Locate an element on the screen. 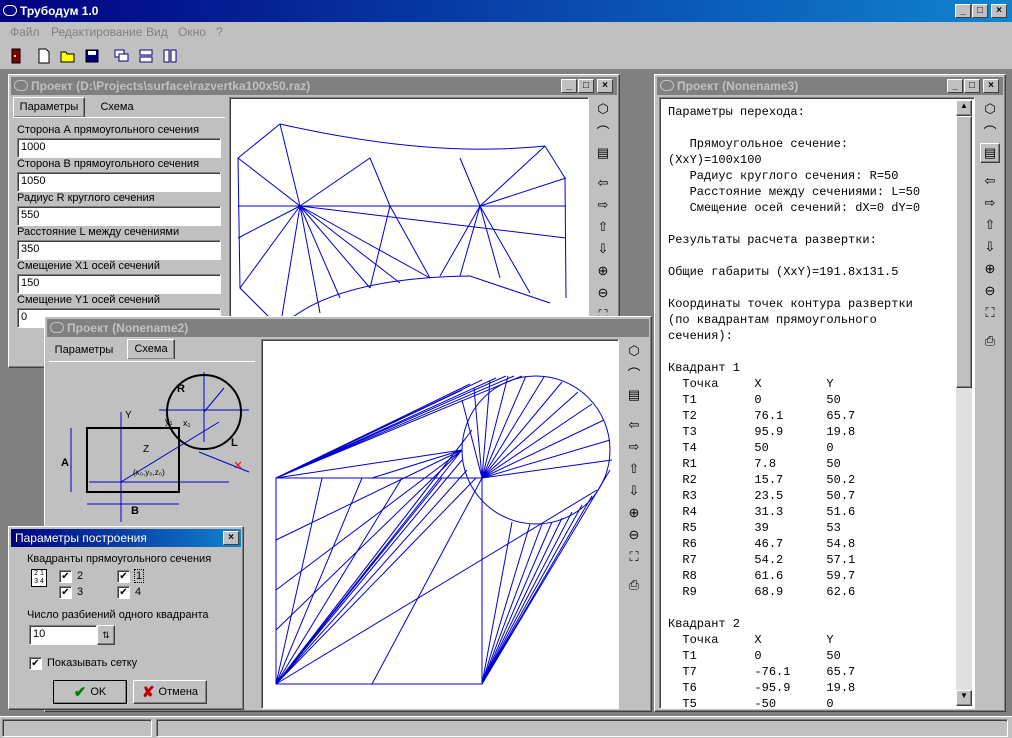 Image resolution: width=1012 pixels, height=738 pixels. new-file-icon is located at coordinates (44, 56).